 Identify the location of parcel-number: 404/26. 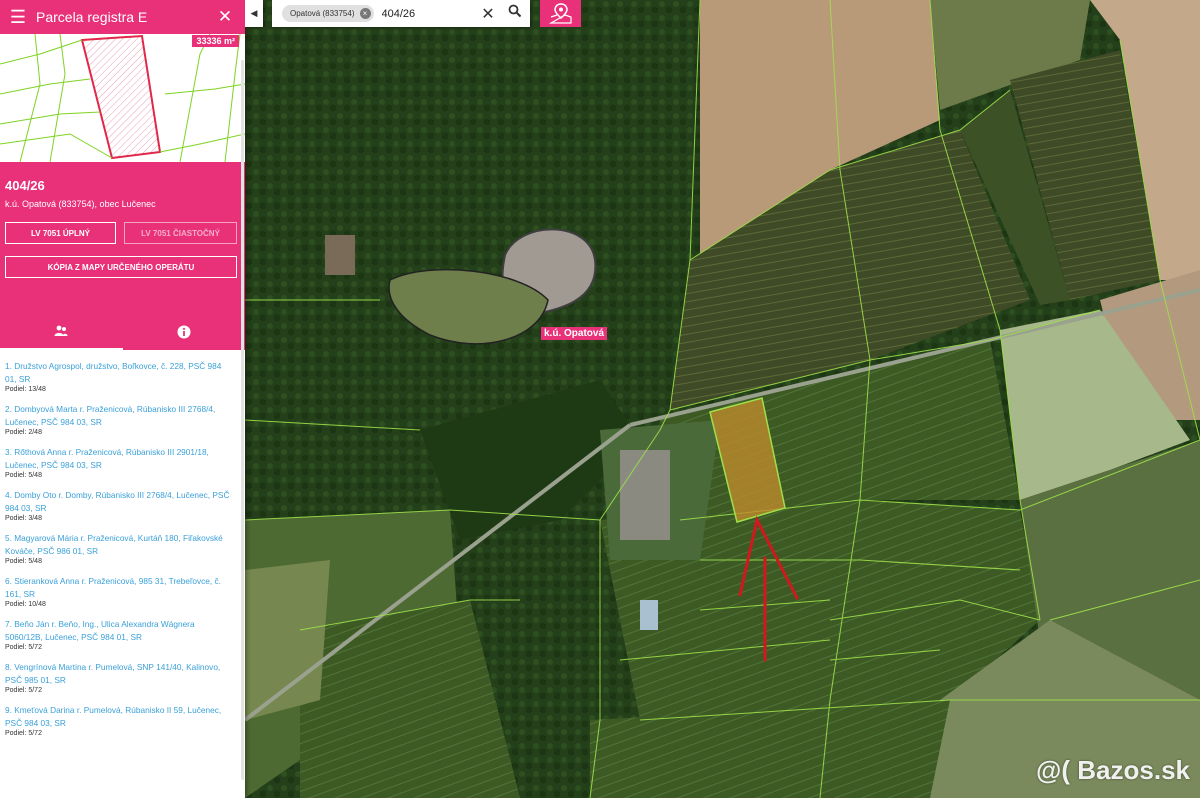
(25, 185).